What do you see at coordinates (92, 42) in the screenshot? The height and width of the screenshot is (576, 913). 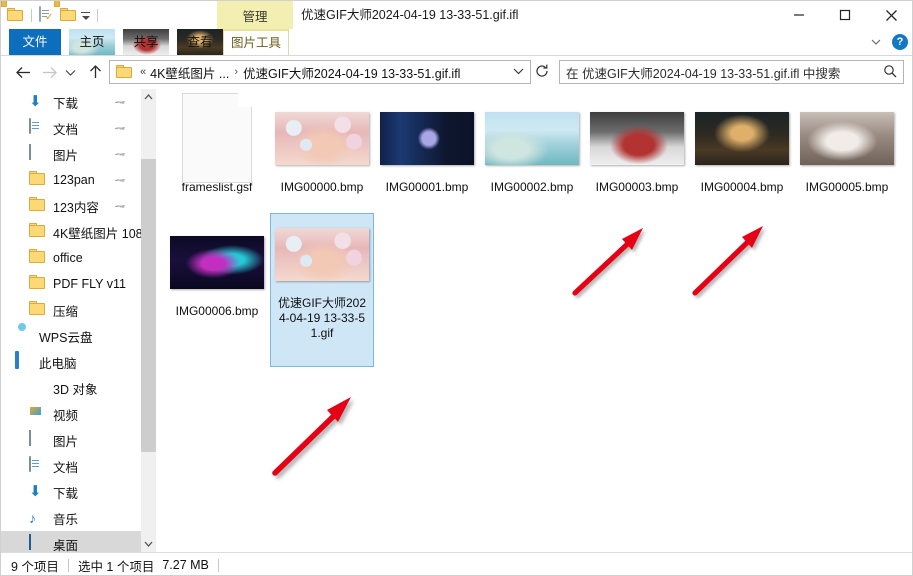 I see `tab-home: 主页` at bounding box center [92, 42].